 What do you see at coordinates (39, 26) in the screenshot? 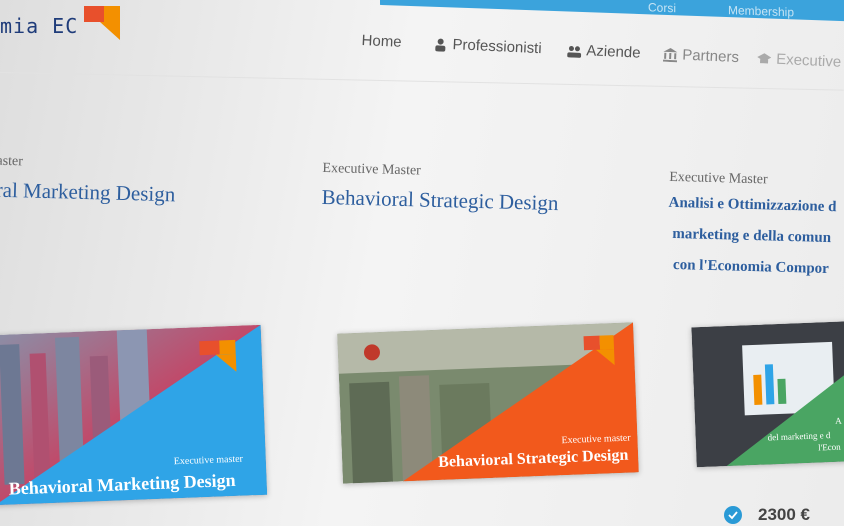
I see `logo-text: mia EC` at bounding box center [39, 26].